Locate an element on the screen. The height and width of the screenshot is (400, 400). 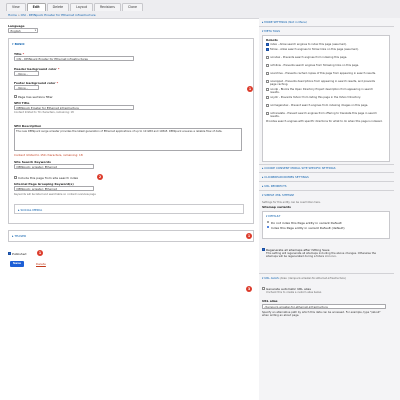
sections-label: Page has sections filter is located at coordinates (35, 96).